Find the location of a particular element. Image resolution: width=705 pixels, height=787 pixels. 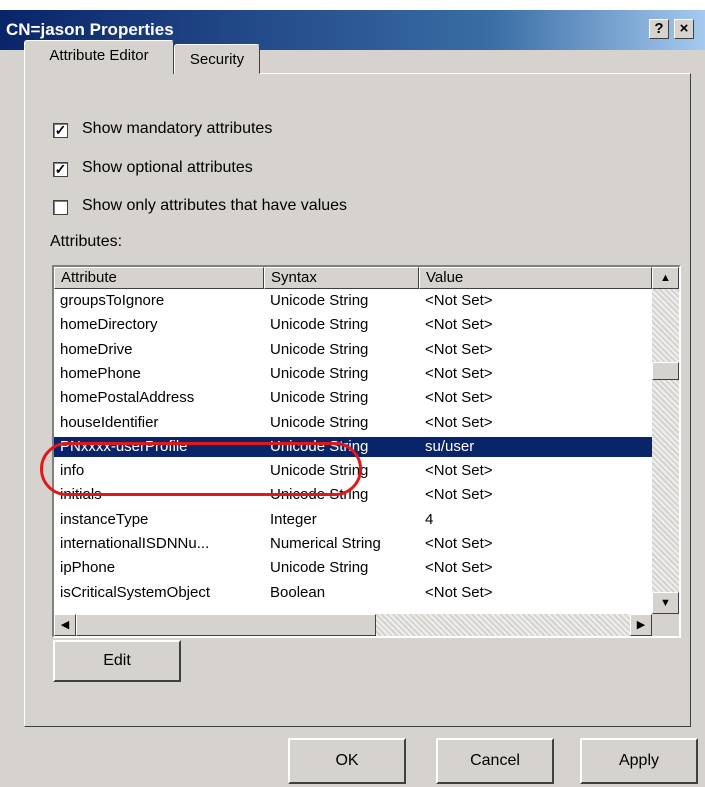

close-button: × is located at coordinates (684, 29).